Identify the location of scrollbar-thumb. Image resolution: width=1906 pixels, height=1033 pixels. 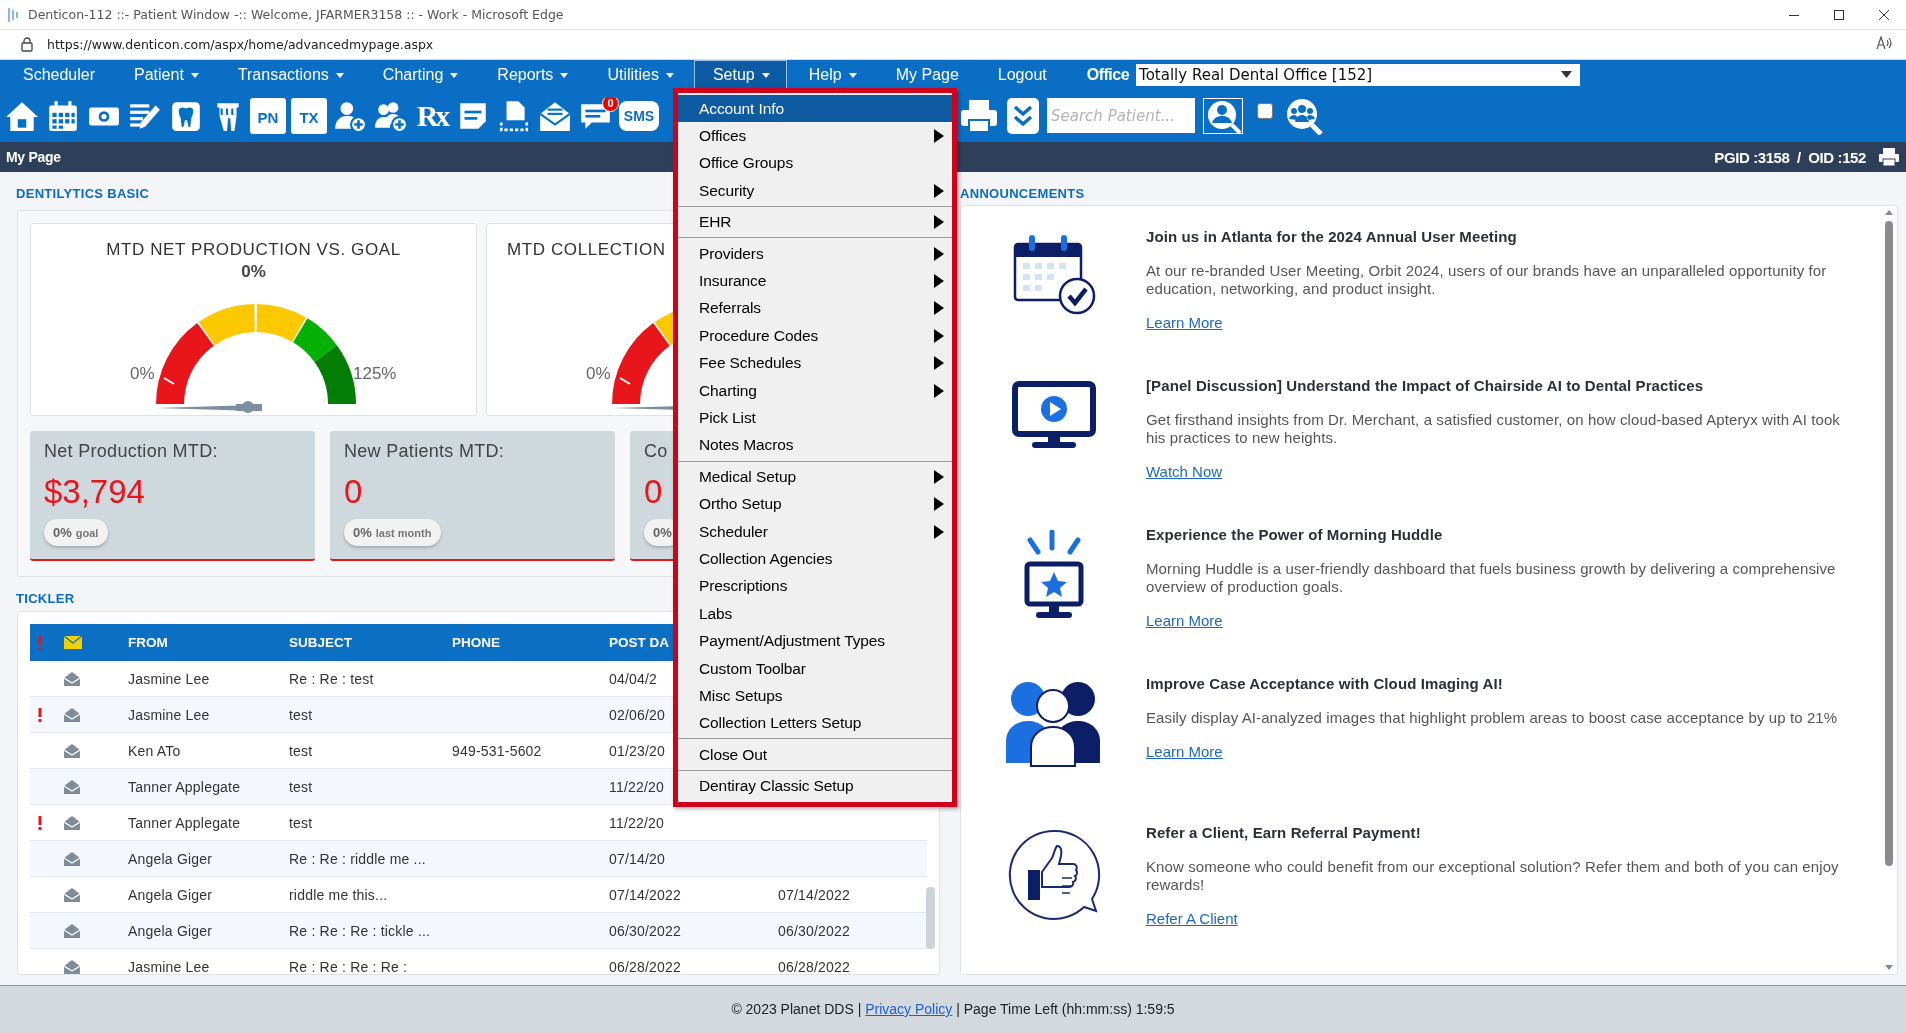
(1889, 543).